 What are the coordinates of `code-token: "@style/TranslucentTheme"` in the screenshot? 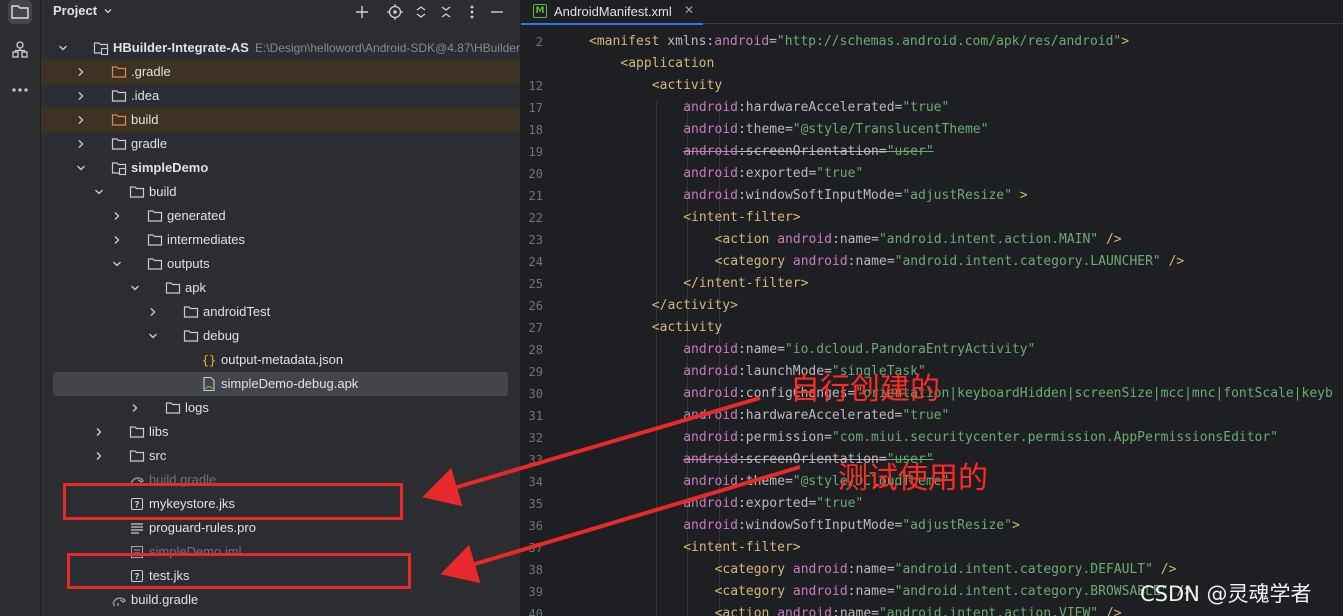 It's located at (890, 129).